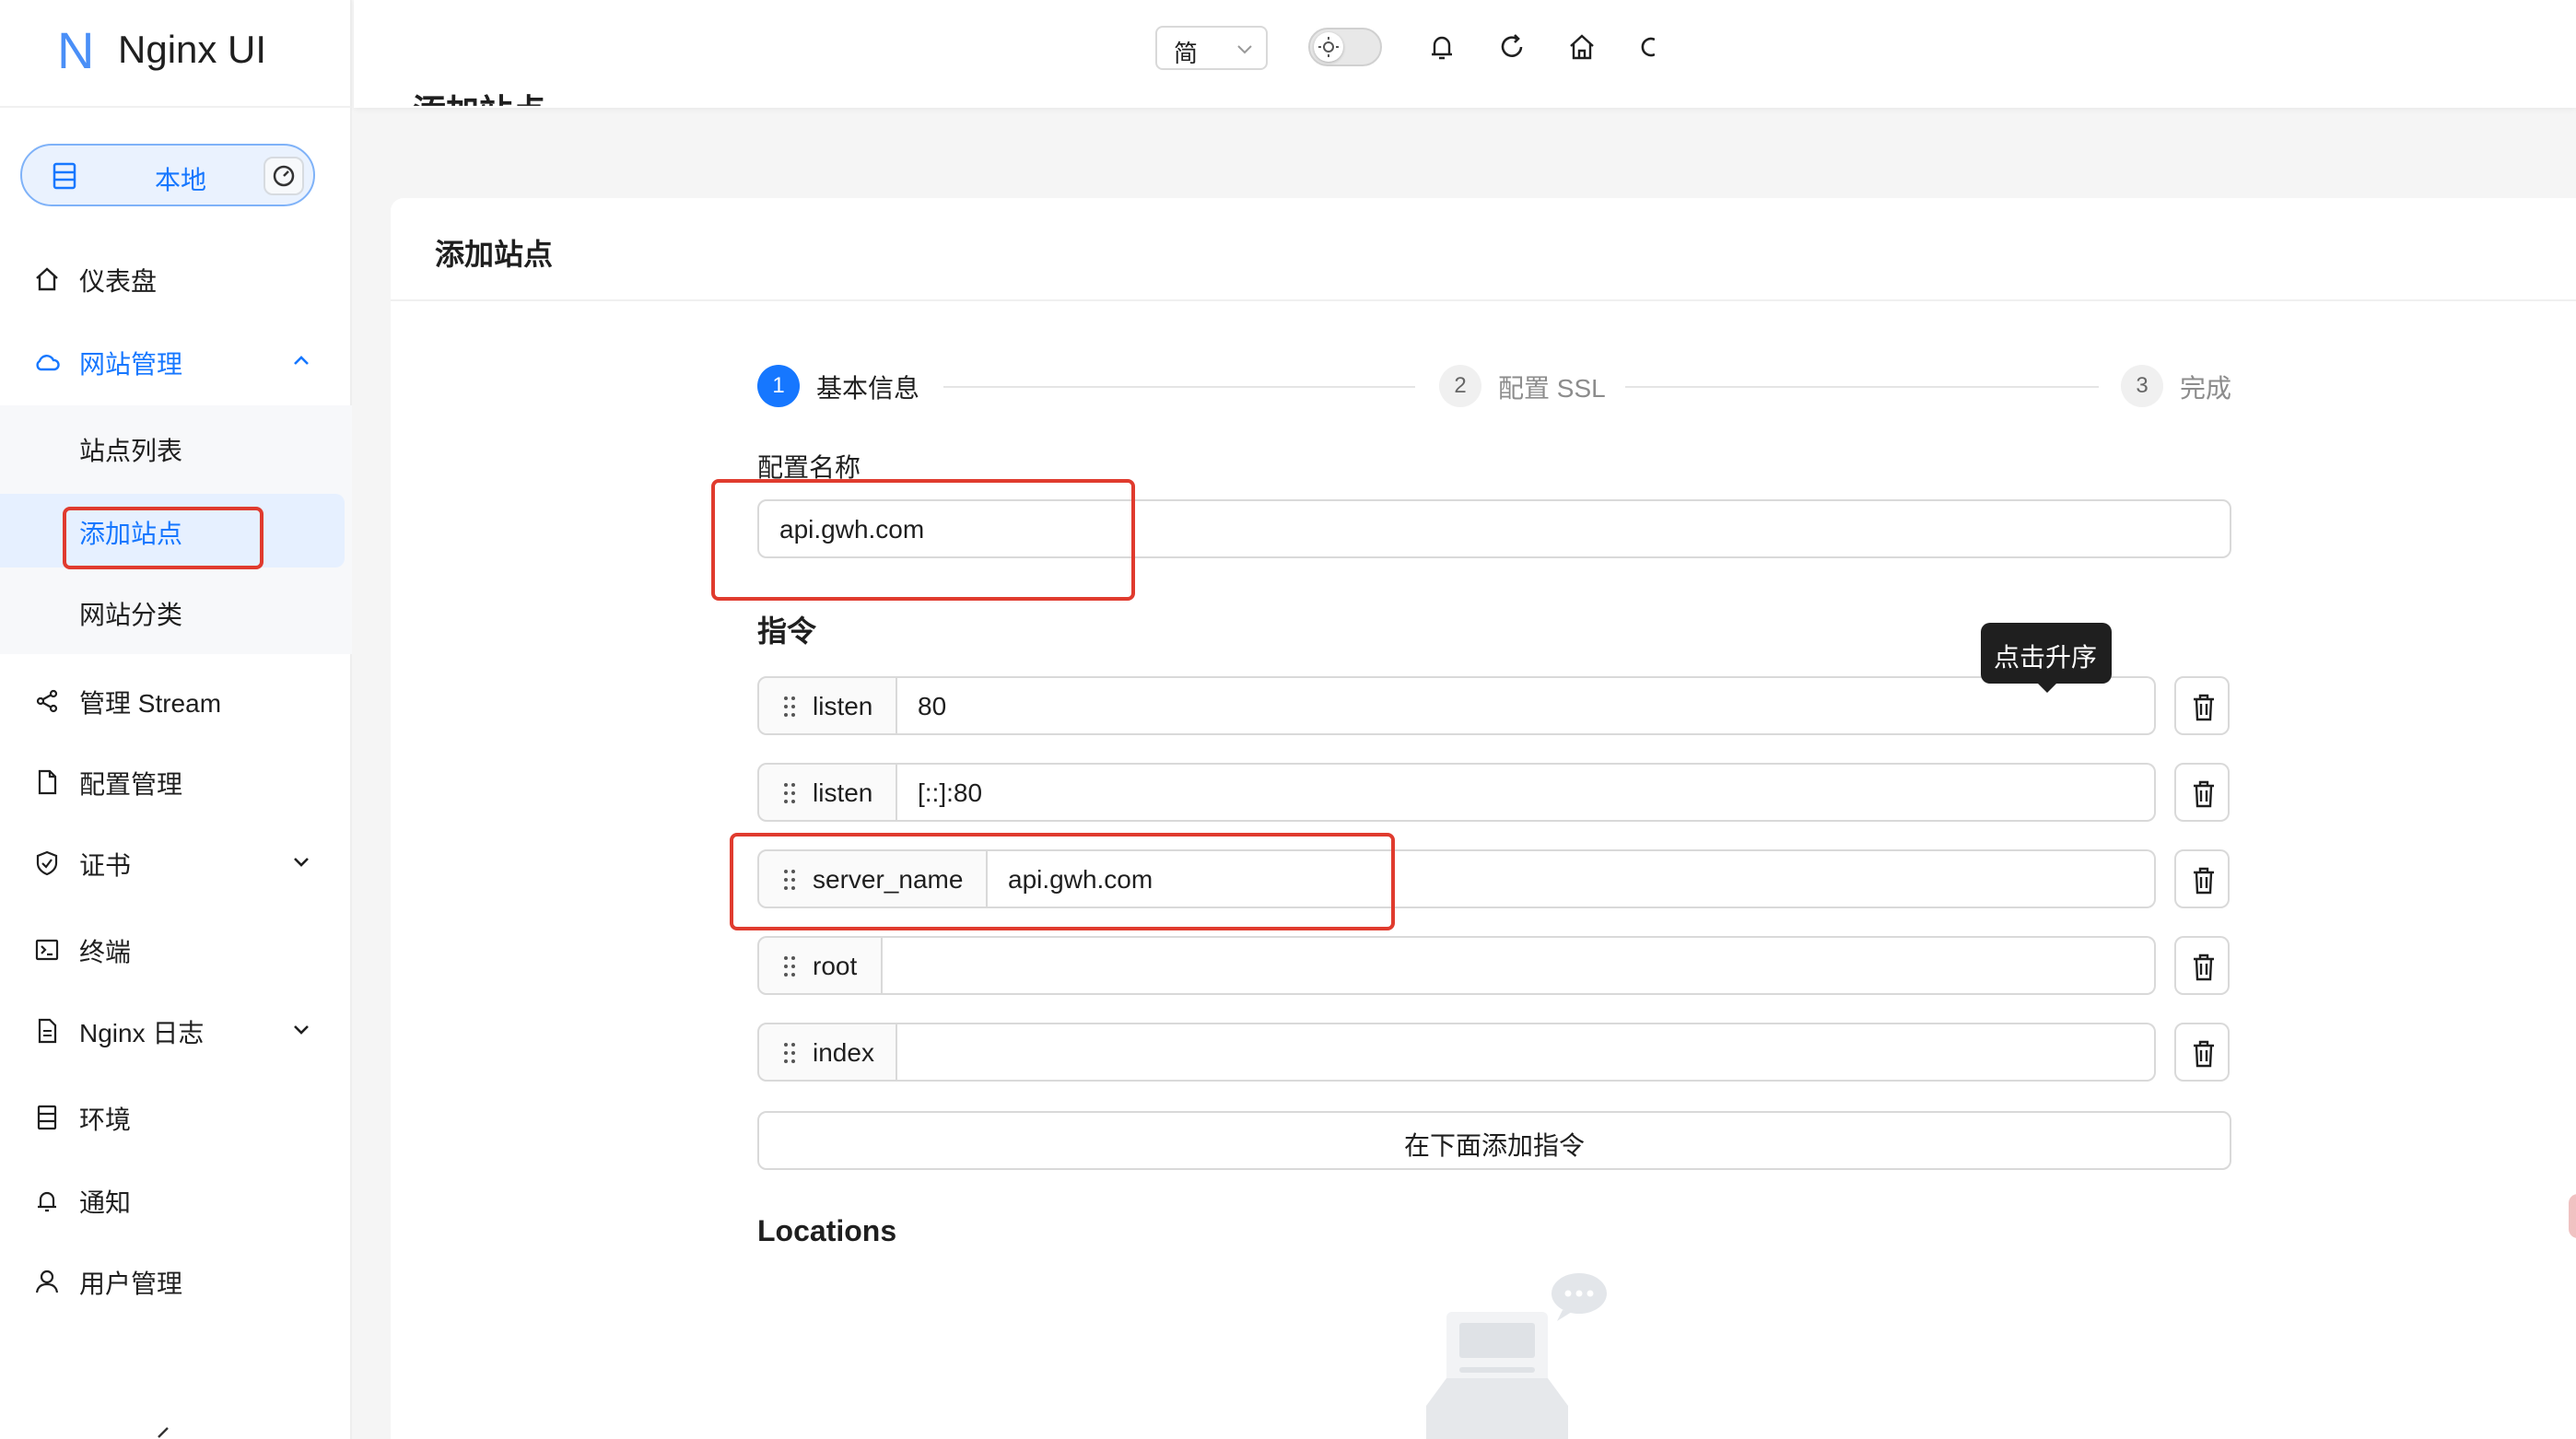  I want to click on database-icon, so click(64, 176).